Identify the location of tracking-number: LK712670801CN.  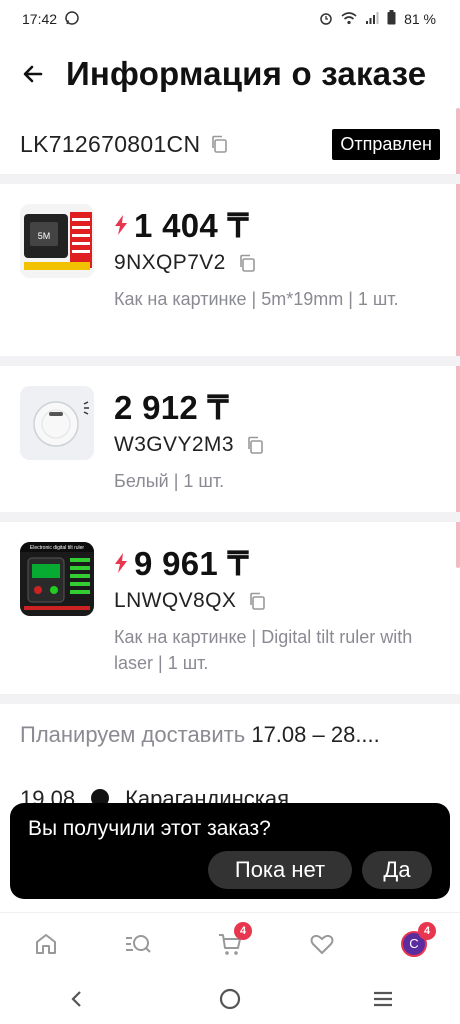
(110, 143).